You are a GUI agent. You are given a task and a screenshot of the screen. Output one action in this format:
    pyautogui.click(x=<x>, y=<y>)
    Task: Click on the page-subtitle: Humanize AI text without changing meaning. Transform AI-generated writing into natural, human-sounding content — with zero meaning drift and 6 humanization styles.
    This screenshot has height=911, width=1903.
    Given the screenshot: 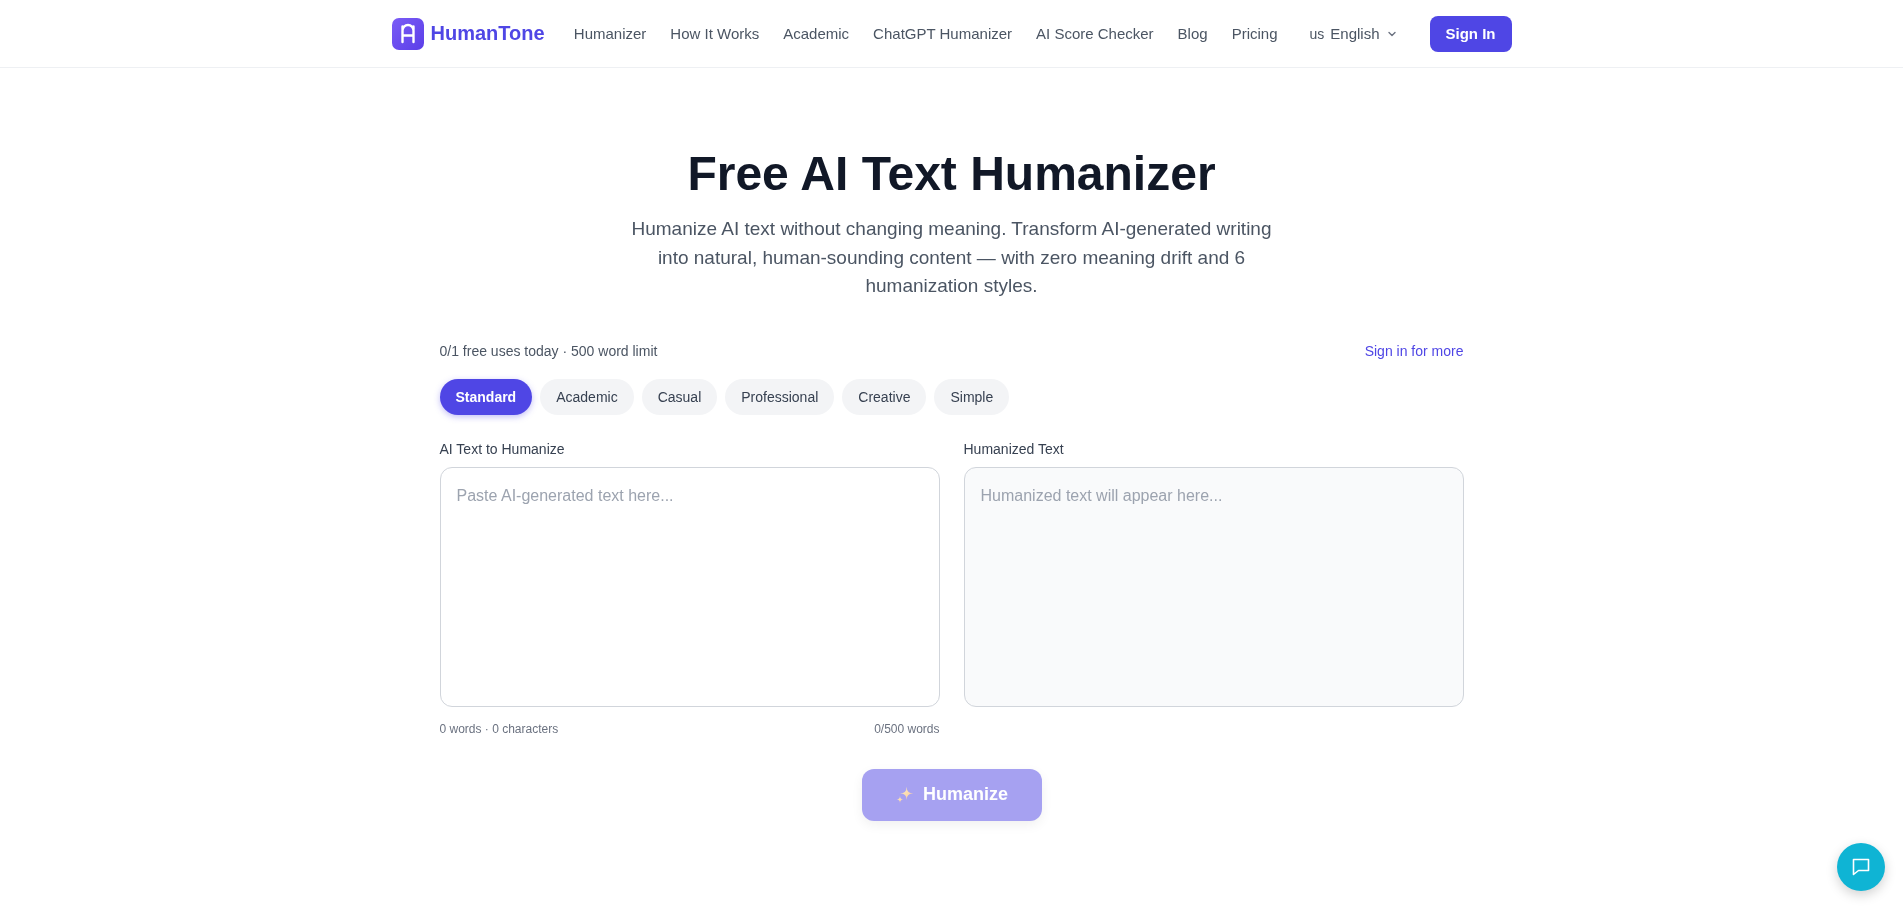 What is the action you would take?
    pyautogui.click(x=951, y=257)
    